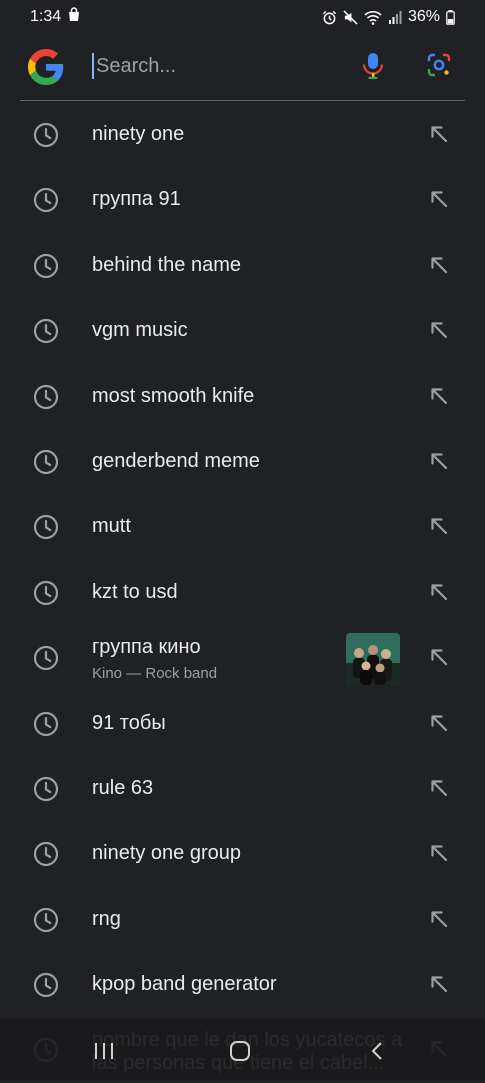 This screenshot has height=1083, width=485. I want to click on suggestion-row: ninety one group, so click(242, 853).